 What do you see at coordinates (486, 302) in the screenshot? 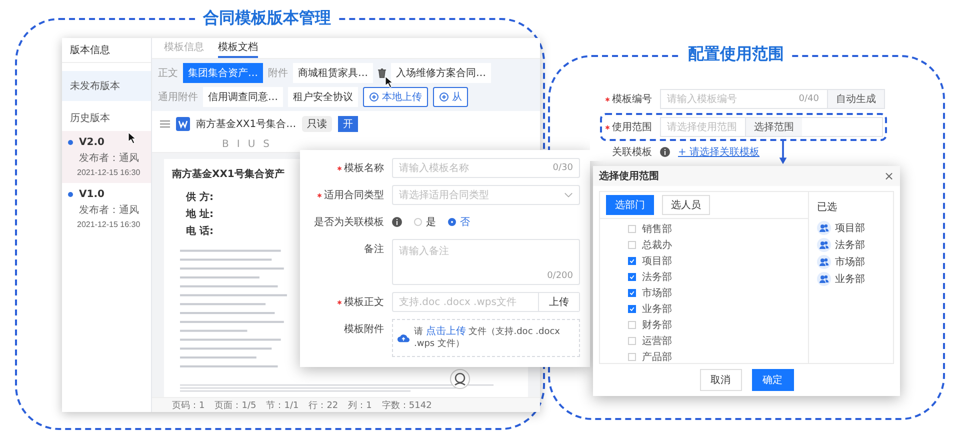
I see `file-field: 支持.doc .docx .wps文件 上传` at bounding box center [486, 302].